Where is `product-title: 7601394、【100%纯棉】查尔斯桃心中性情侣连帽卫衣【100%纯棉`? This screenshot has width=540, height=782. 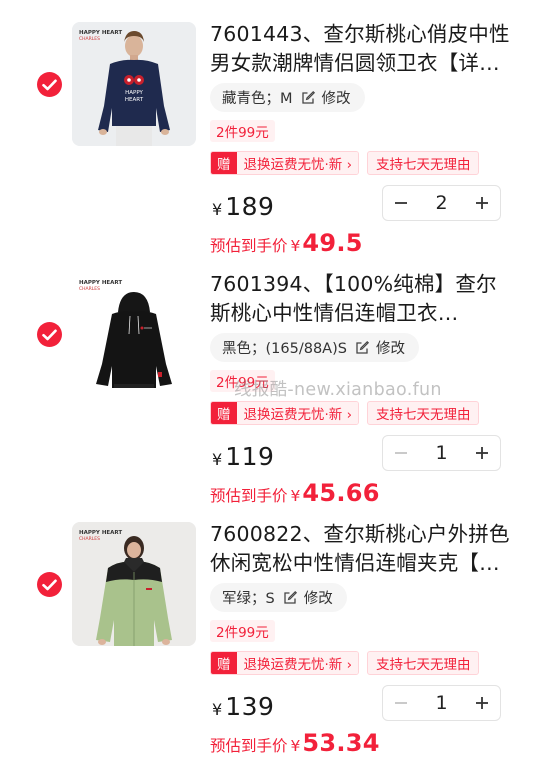
product-title: 7601394、【100%纯棉】查尔斯桃心中性情侣连帽卫衣【100%纯棉 is located at coordinates (360, 299).